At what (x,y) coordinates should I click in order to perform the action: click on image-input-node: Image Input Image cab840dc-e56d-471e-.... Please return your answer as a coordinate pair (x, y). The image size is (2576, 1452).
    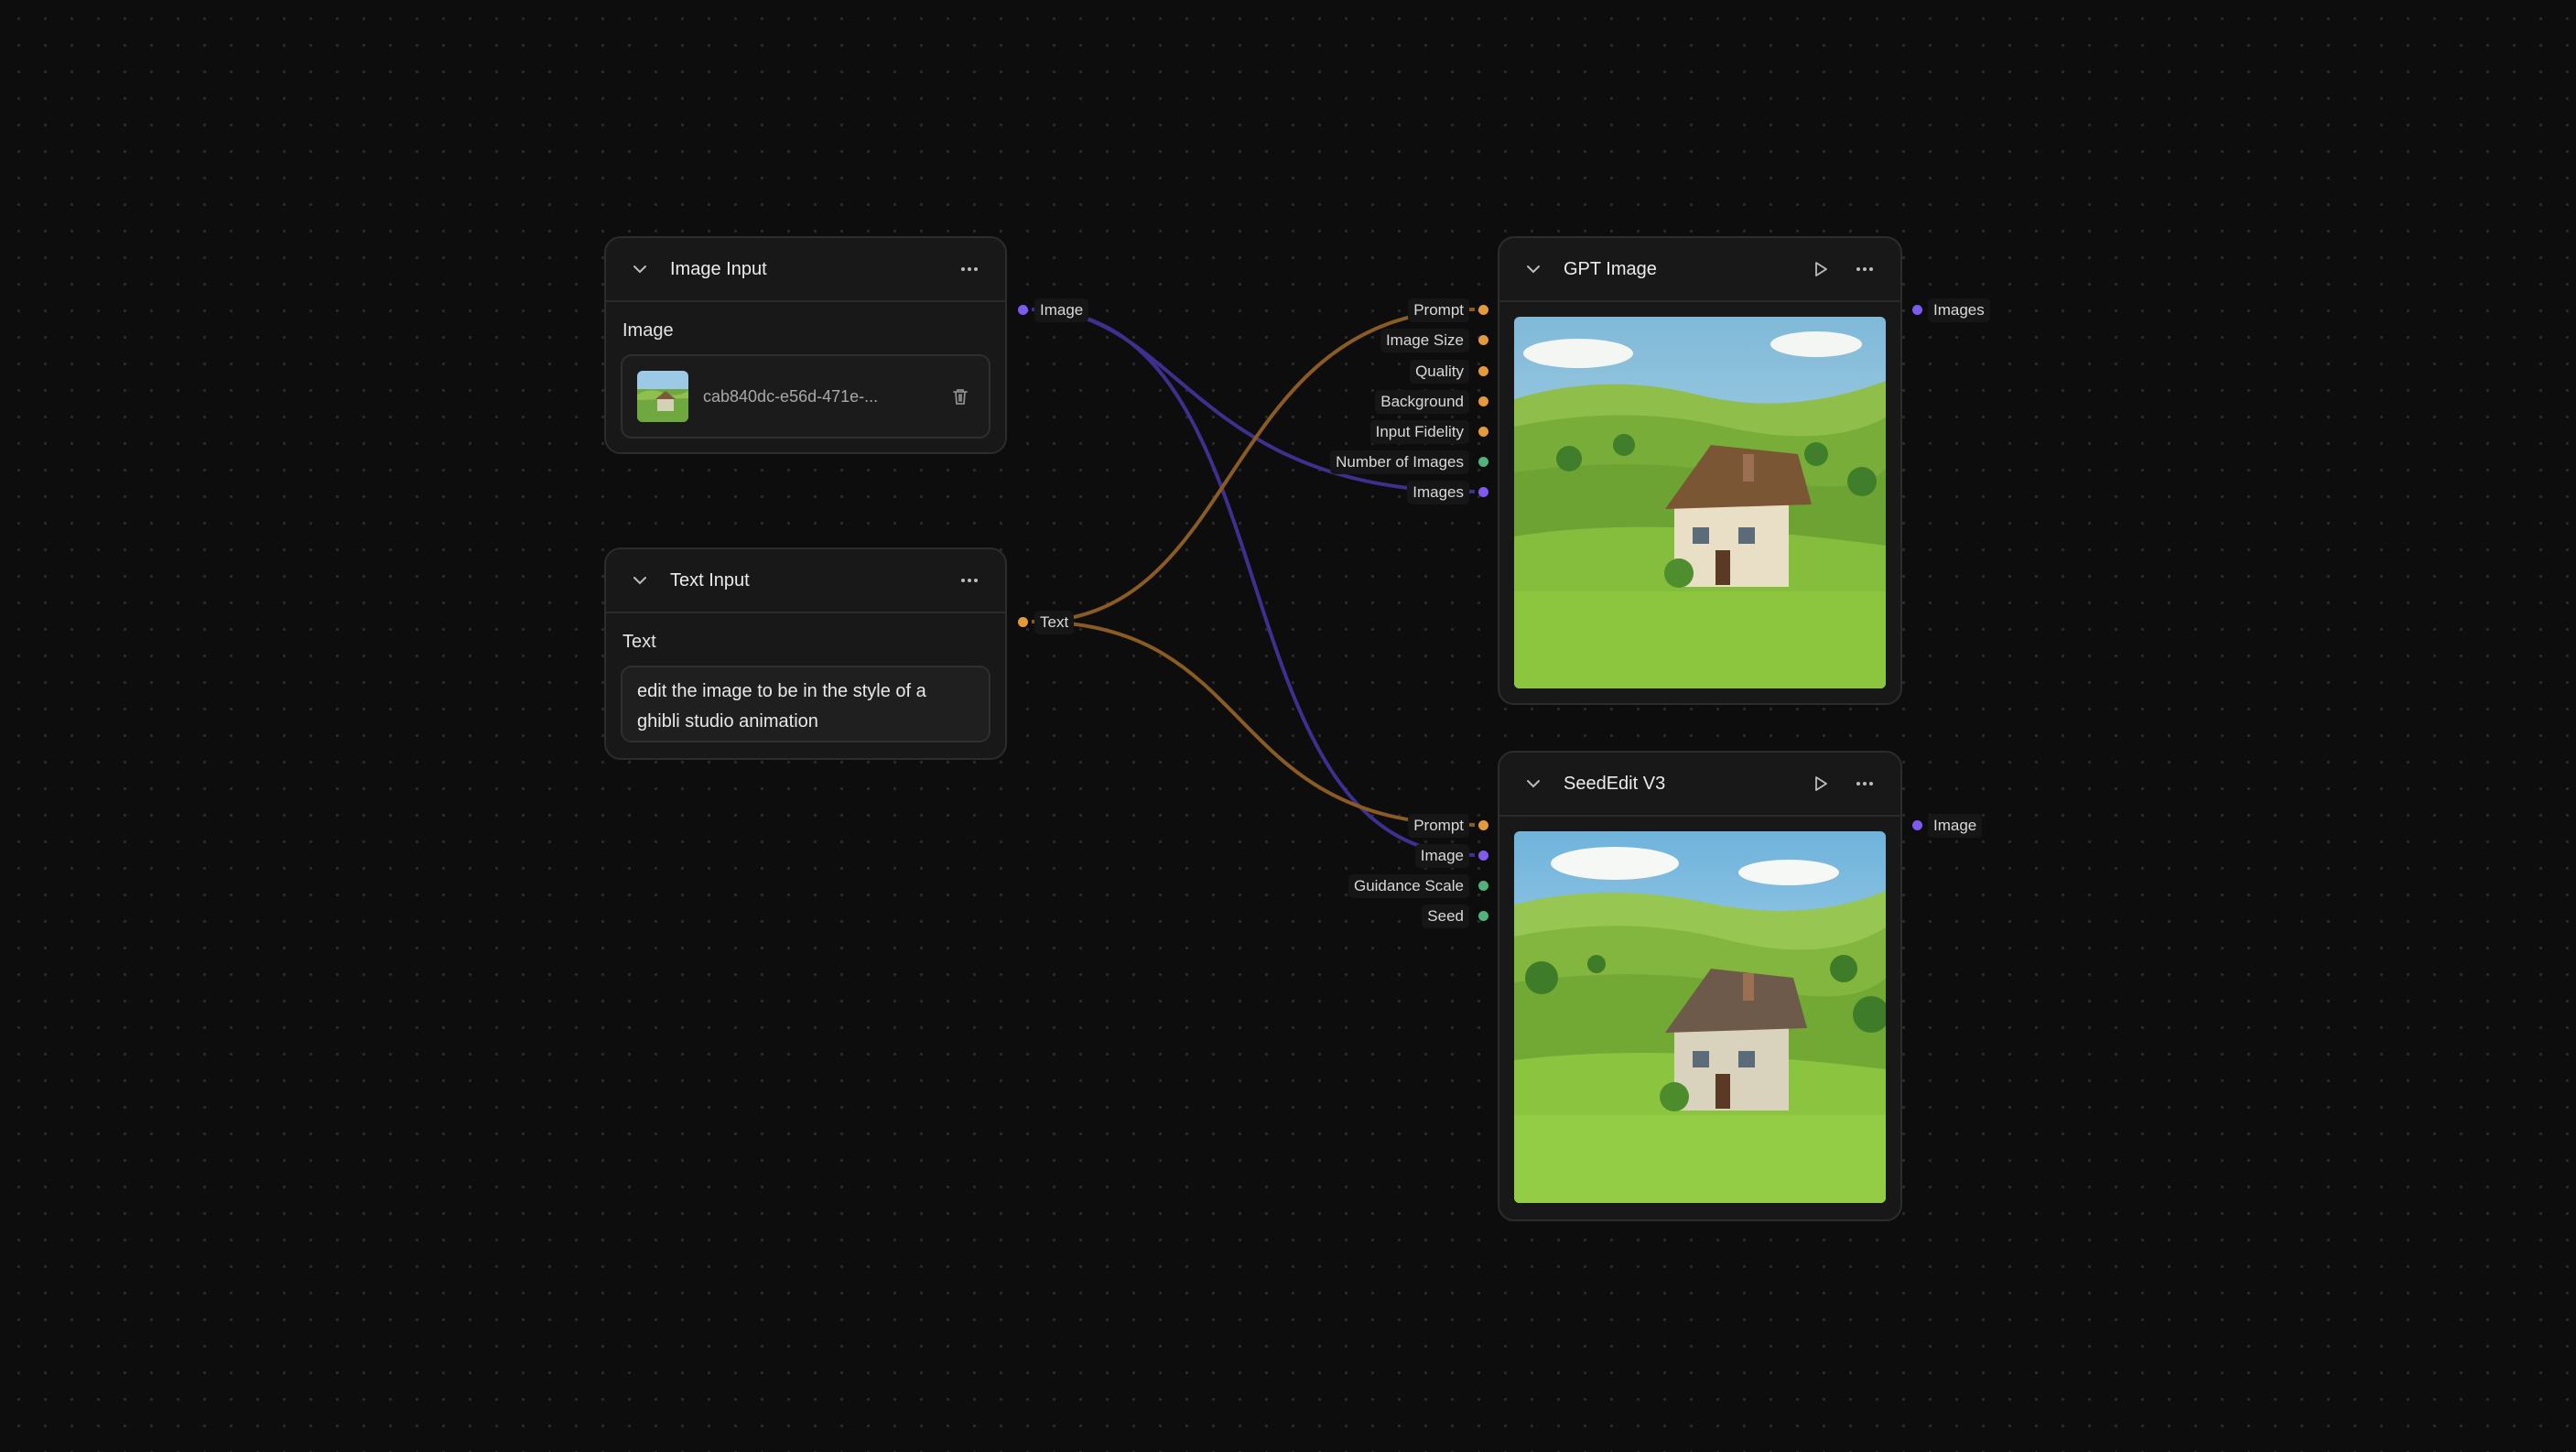
    Looking at the image, I should click on (806, 345).